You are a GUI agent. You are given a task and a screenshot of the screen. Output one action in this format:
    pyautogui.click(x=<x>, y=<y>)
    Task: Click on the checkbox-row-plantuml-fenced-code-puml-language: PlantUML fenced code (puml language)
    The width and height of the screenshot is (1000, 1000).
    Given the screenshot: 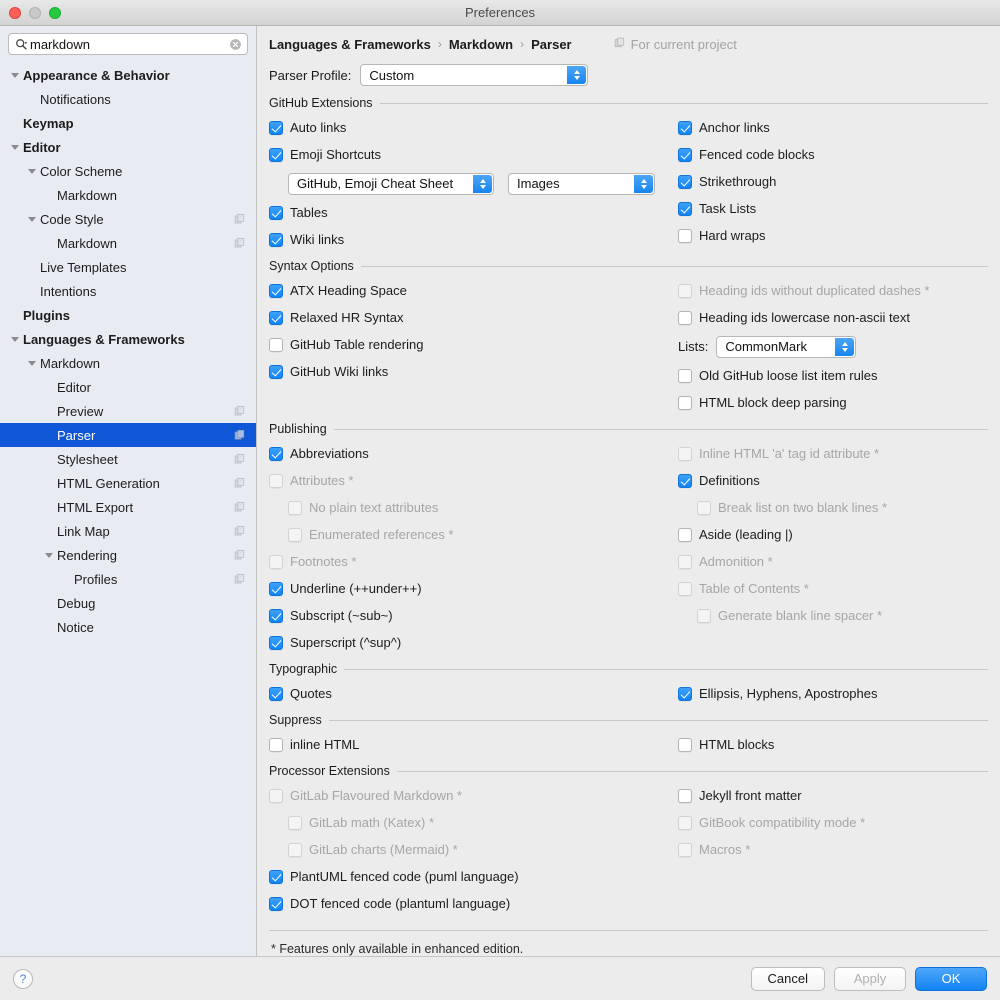 What is the action you would take?
    pyautogui.click(x=469, y=876)
    